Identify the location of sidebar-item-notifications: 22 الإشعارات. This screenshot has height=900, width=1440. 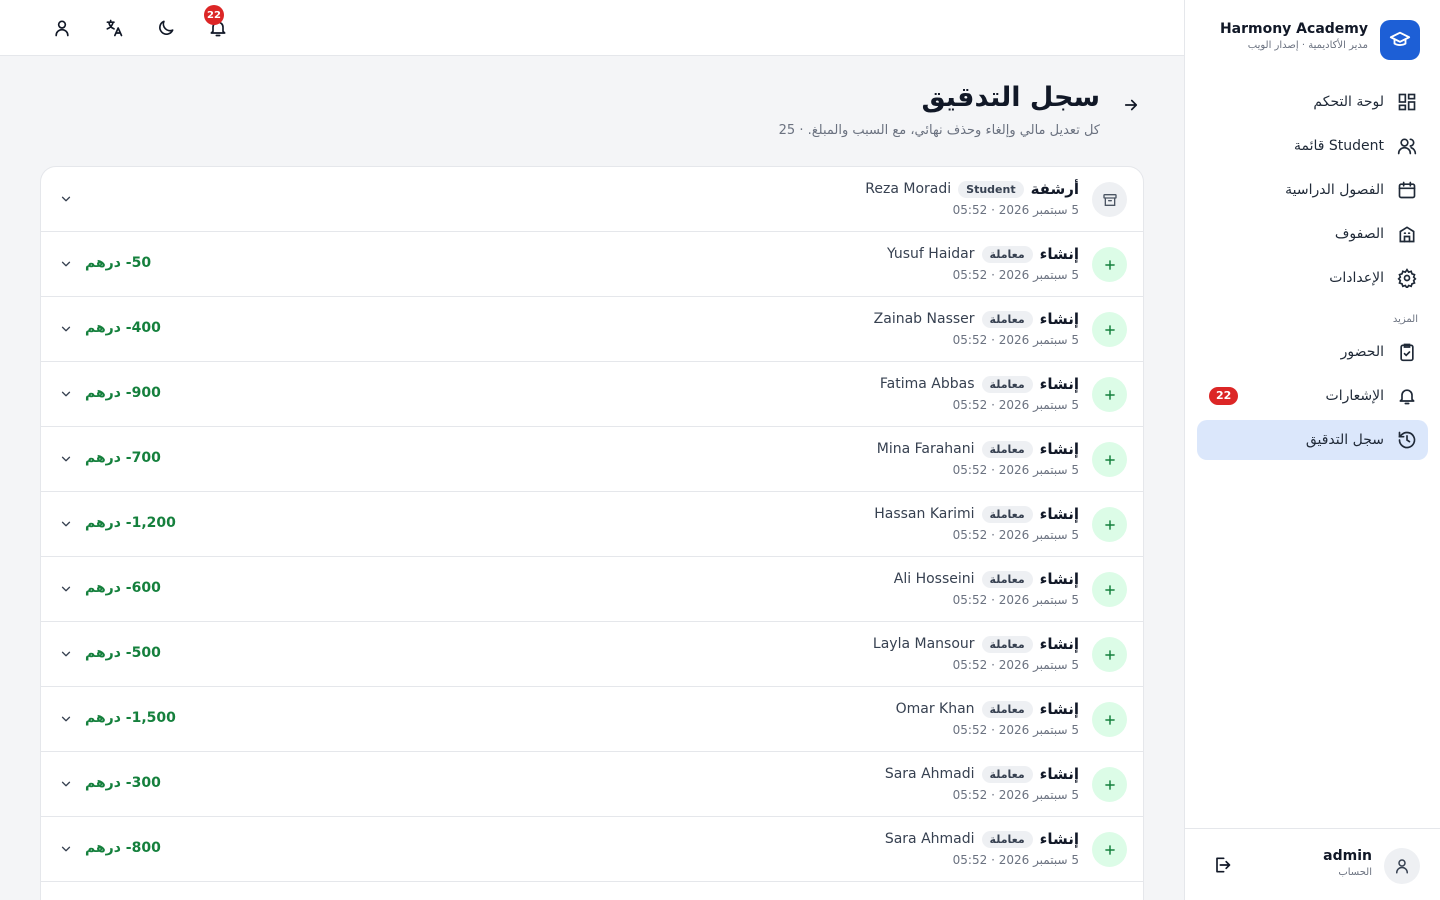
(1312, 396).